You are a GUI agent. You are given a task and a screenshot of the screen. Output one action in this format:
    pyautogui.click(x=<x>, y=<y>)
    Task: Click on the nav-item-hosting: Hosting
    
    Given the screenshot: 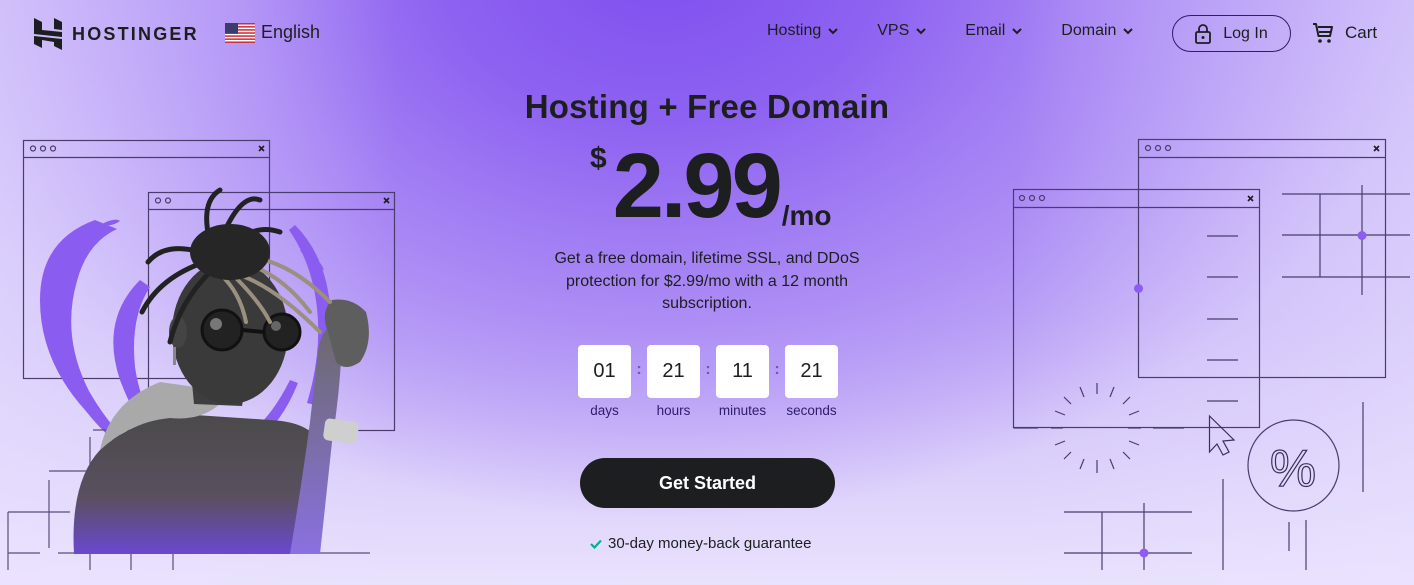 What is the action you would take?
    pyautogui.click(x=803, y=31)
    